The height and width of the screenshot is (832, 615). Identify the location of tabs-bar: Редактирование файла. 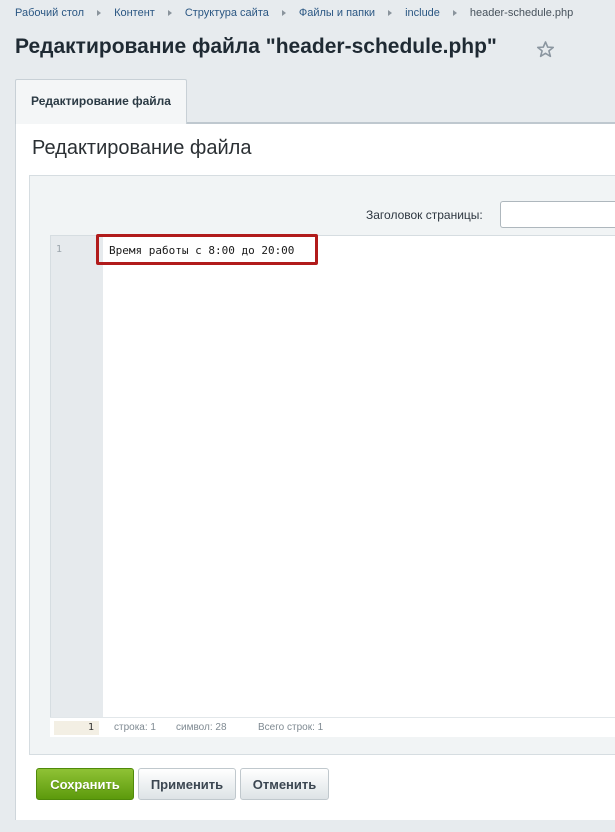
(315, 100).